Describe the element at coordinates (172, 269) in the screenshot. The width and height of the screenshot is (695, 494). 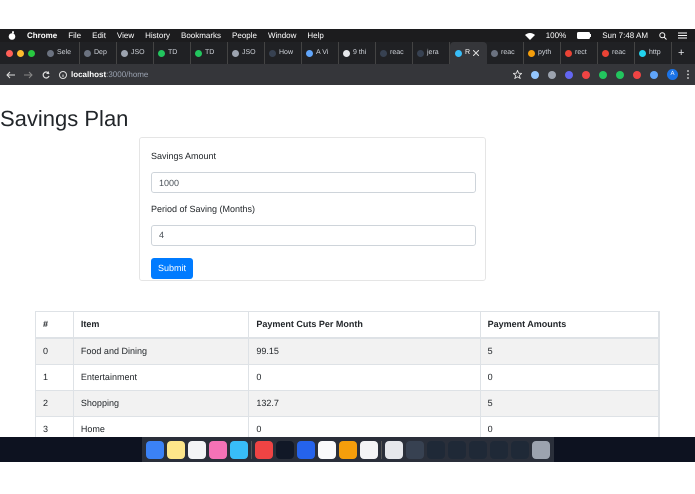
I see `submit-button: Submit` at that location.